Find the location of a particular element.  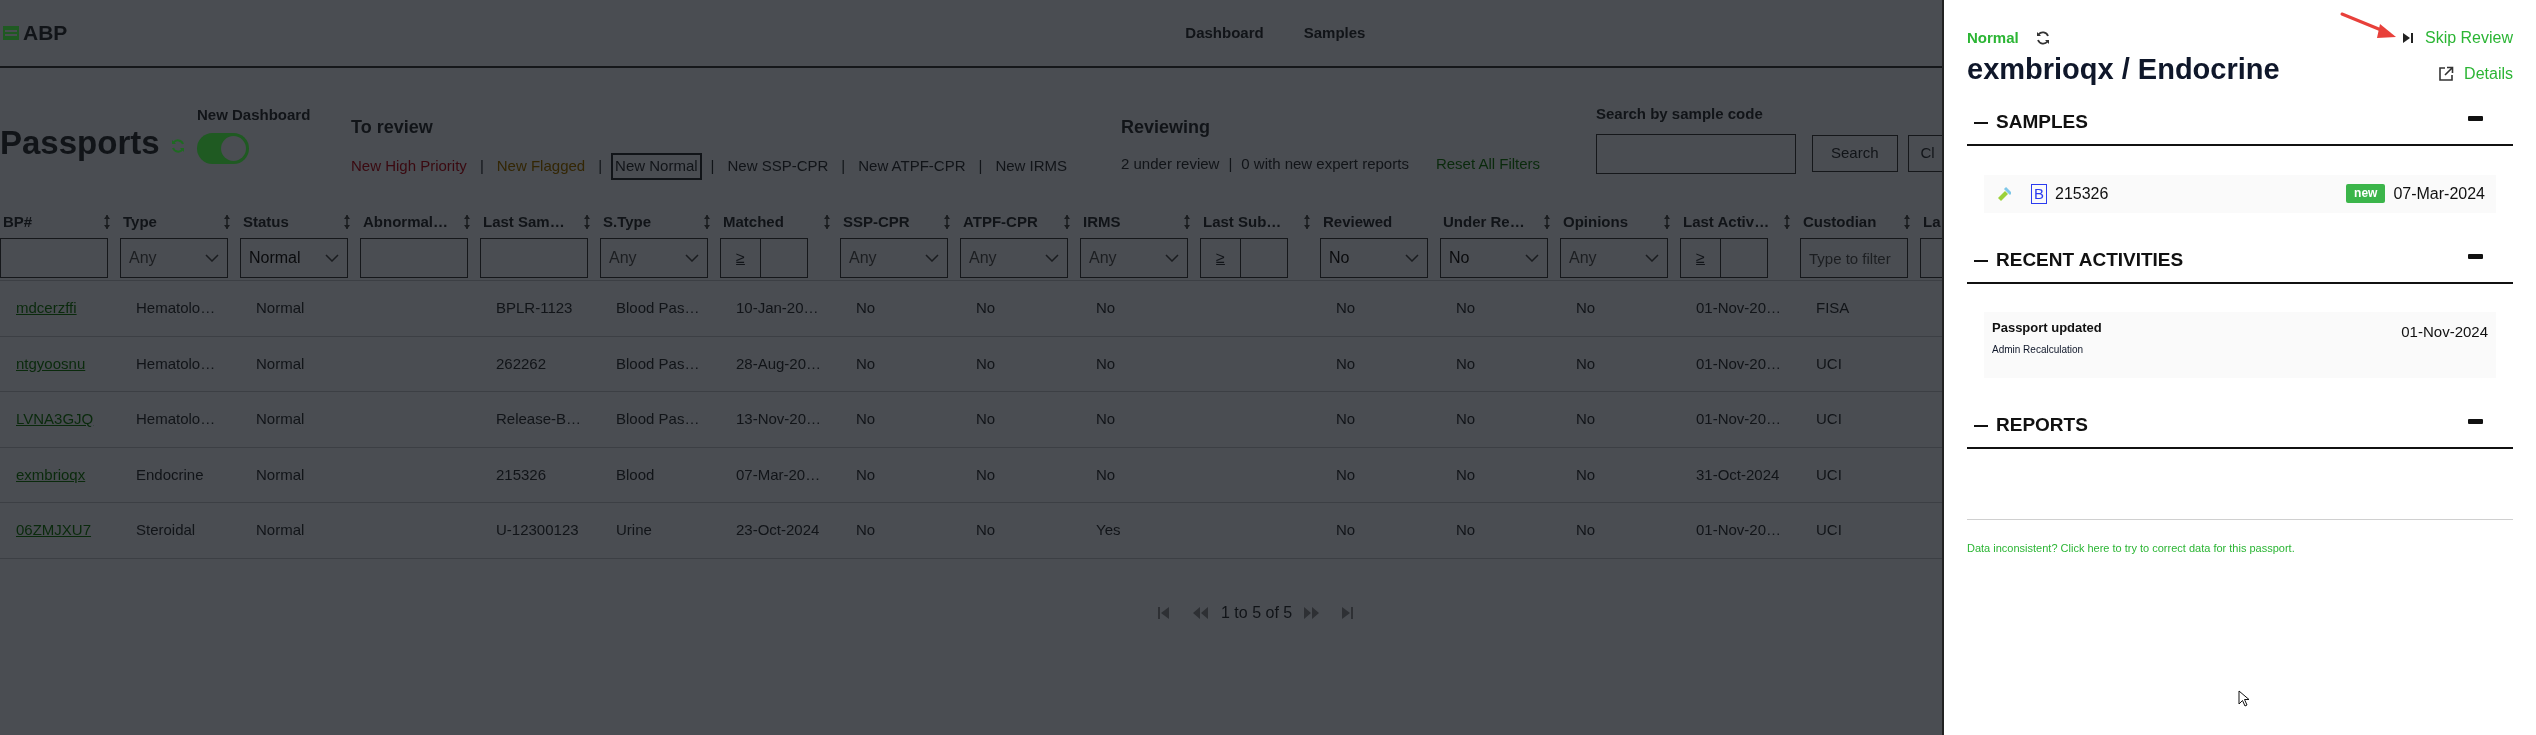

column-header: Opinions is located at coordinates (1595, 222).